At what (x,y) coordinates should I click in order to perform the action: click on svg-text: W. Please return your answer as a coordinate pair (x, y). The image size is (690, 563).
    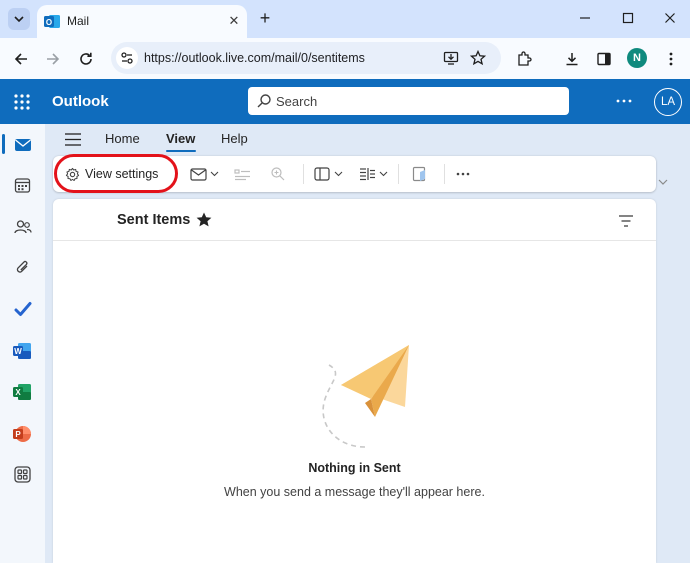
    Looking at the image, I should click on (18, 351).